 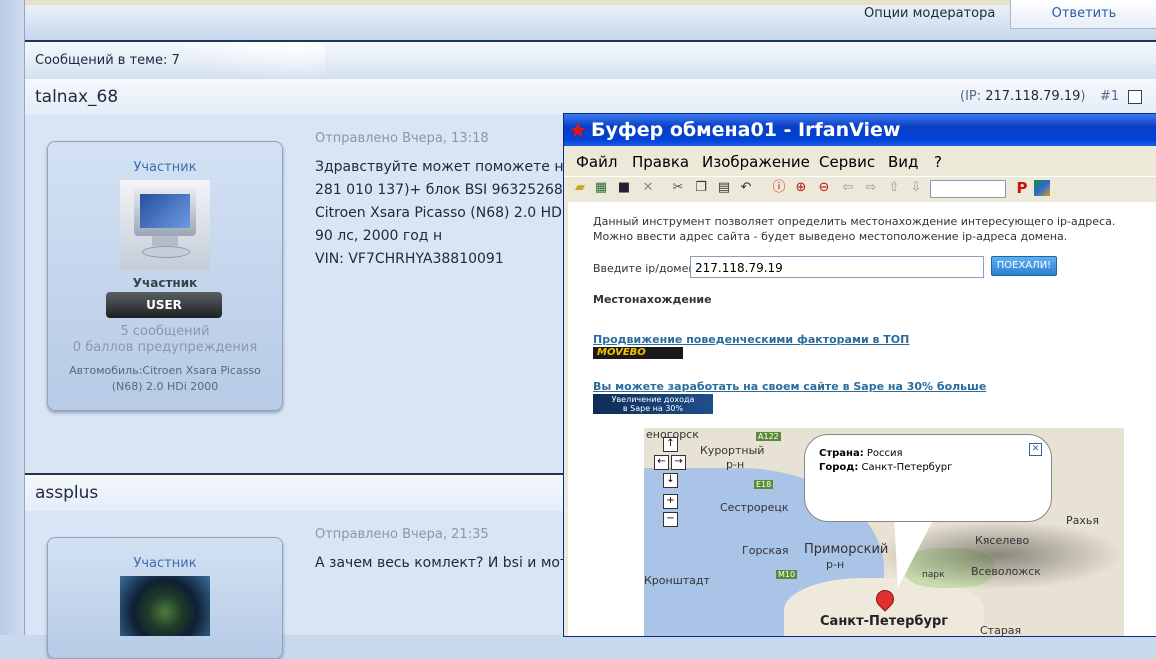 What do you see at coordinates (165, 370) in the screenshot?
I see `car-info-line1: Автомобиль:Citroen Xsara Picasso` at bounding box center [165, 370].